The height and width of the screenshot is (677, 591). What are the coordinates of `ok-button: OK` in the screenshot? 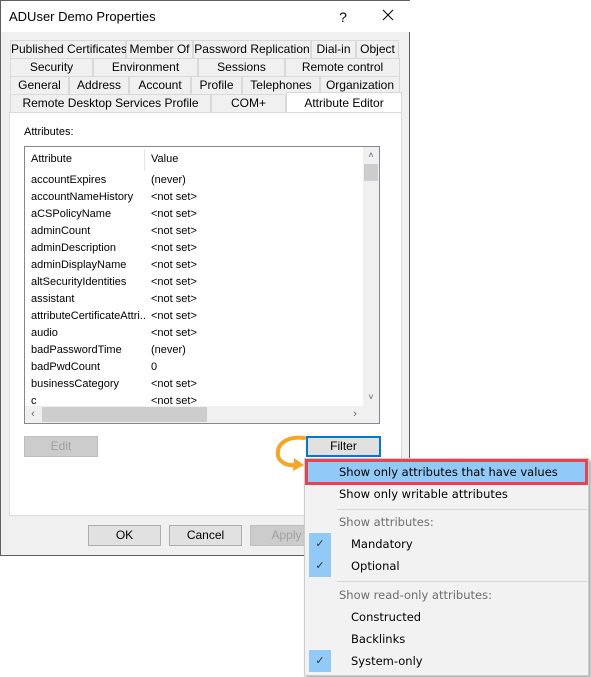 It's located at (124, 535).